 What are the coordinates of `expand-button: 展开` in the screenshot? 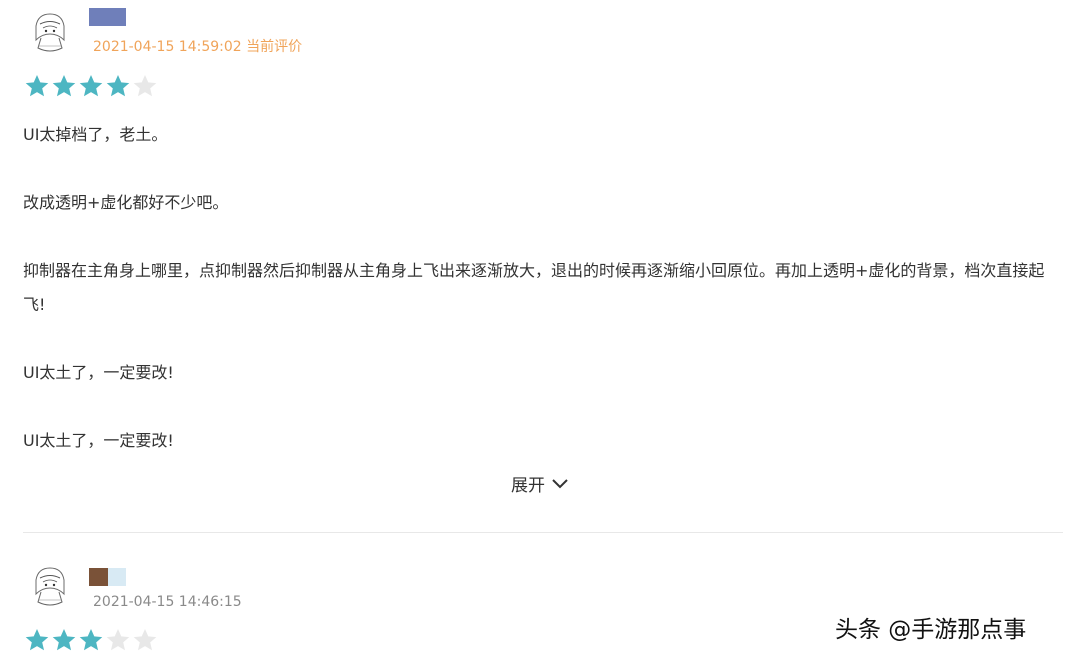 It's located at (540, 483).